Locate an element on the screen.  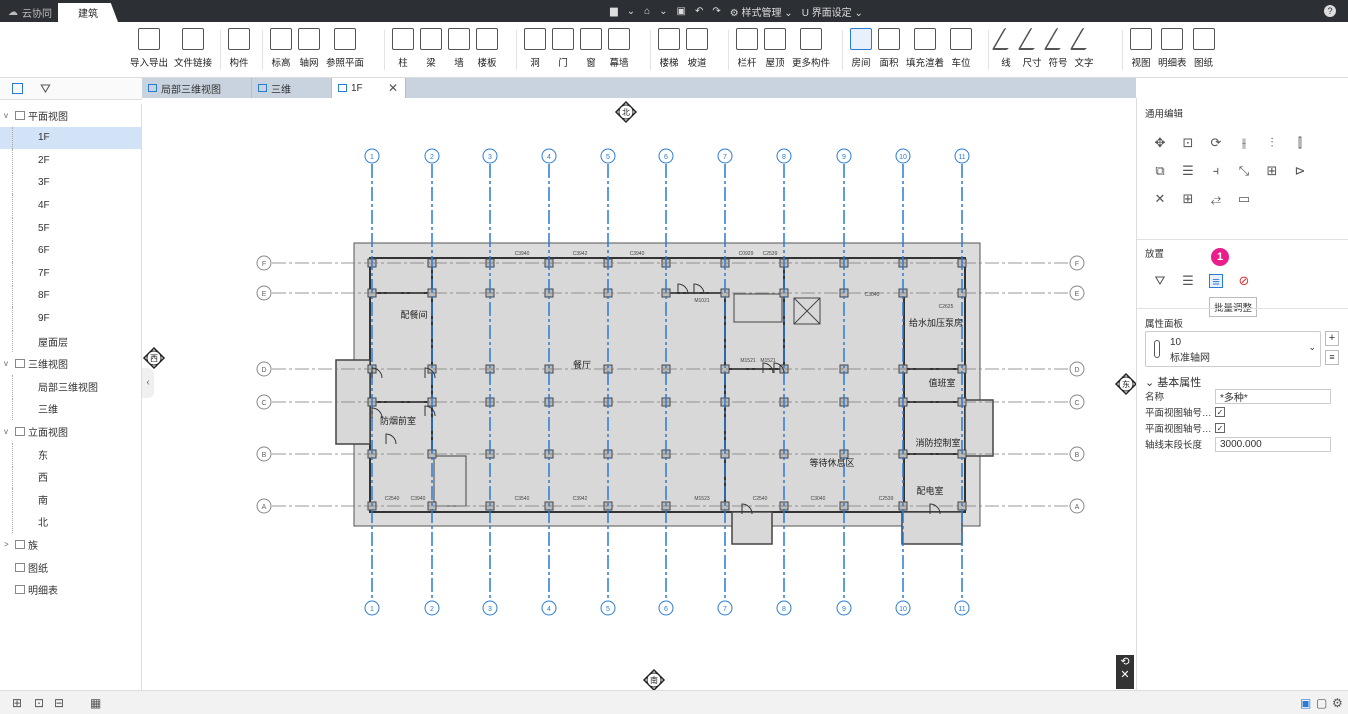
grid-button: 轴网 is located at coordinates (309, 51).